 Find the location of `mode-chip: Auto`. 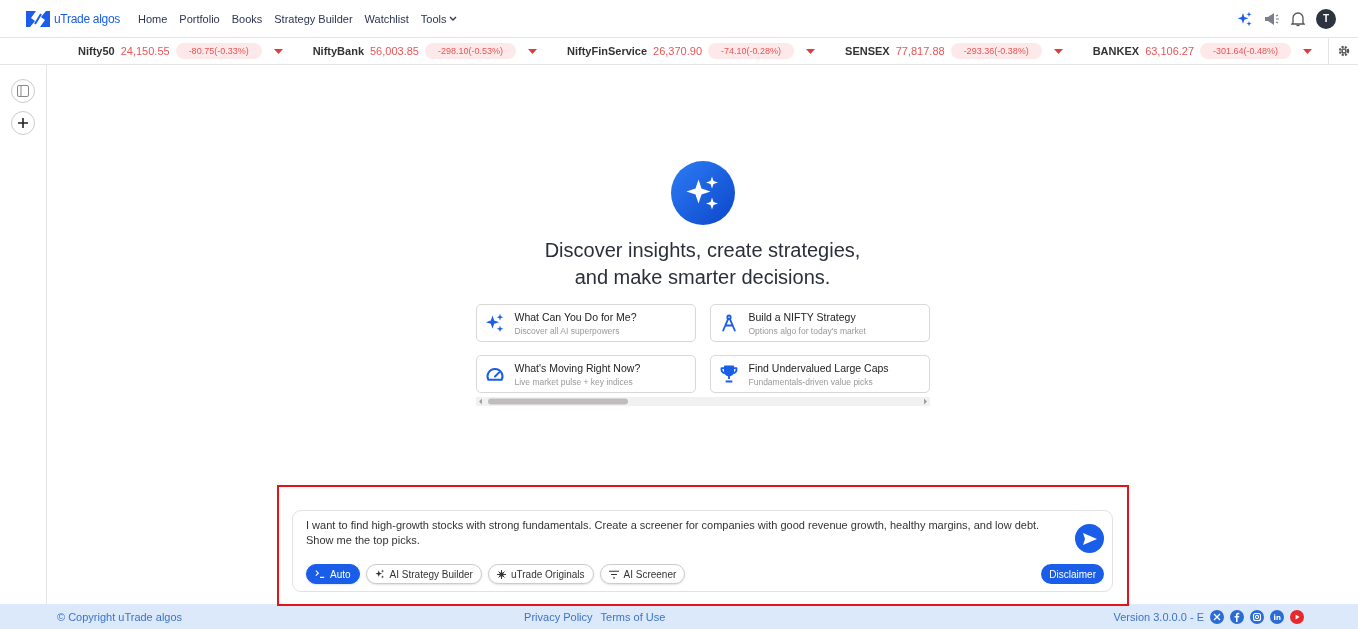

mode-chip: Auto is located at coordinates (333, 574).